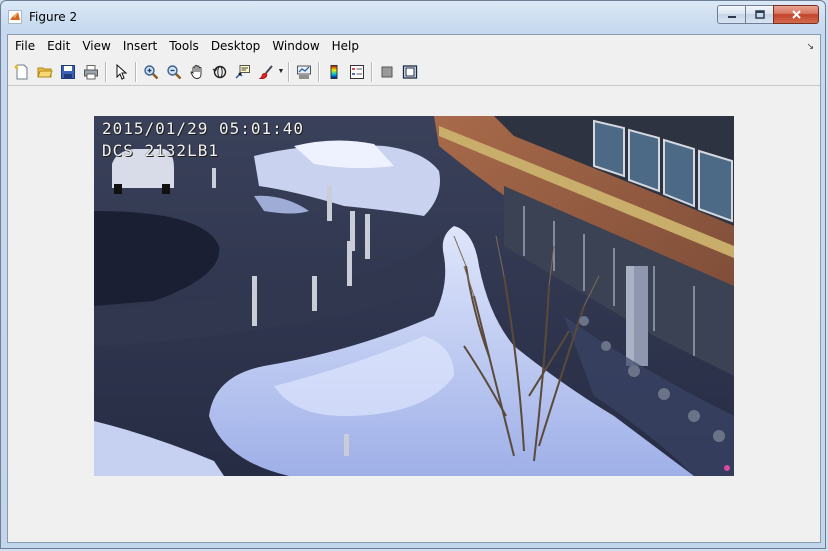 The image size is (828, 551). I want to click on brush-icon, so click(265, 71).